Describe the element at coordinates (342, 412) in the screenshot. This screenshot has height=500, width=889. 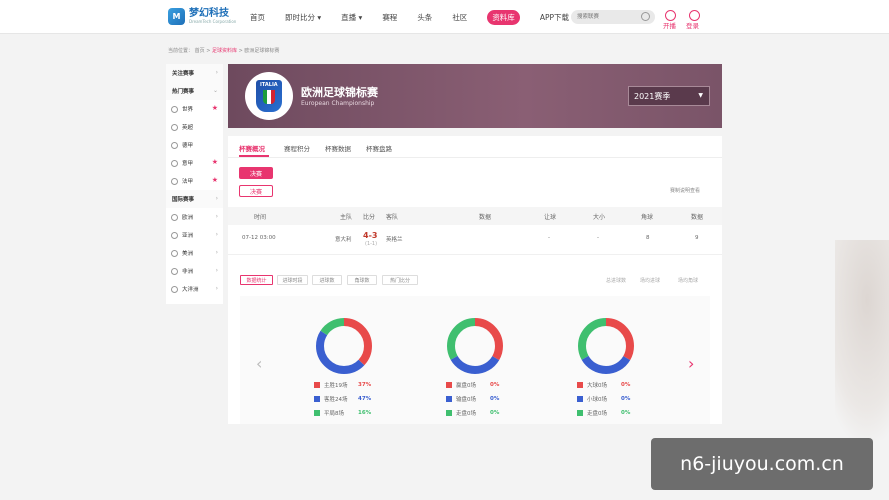
I see `legend-item: 平局8场 16%` at that location.